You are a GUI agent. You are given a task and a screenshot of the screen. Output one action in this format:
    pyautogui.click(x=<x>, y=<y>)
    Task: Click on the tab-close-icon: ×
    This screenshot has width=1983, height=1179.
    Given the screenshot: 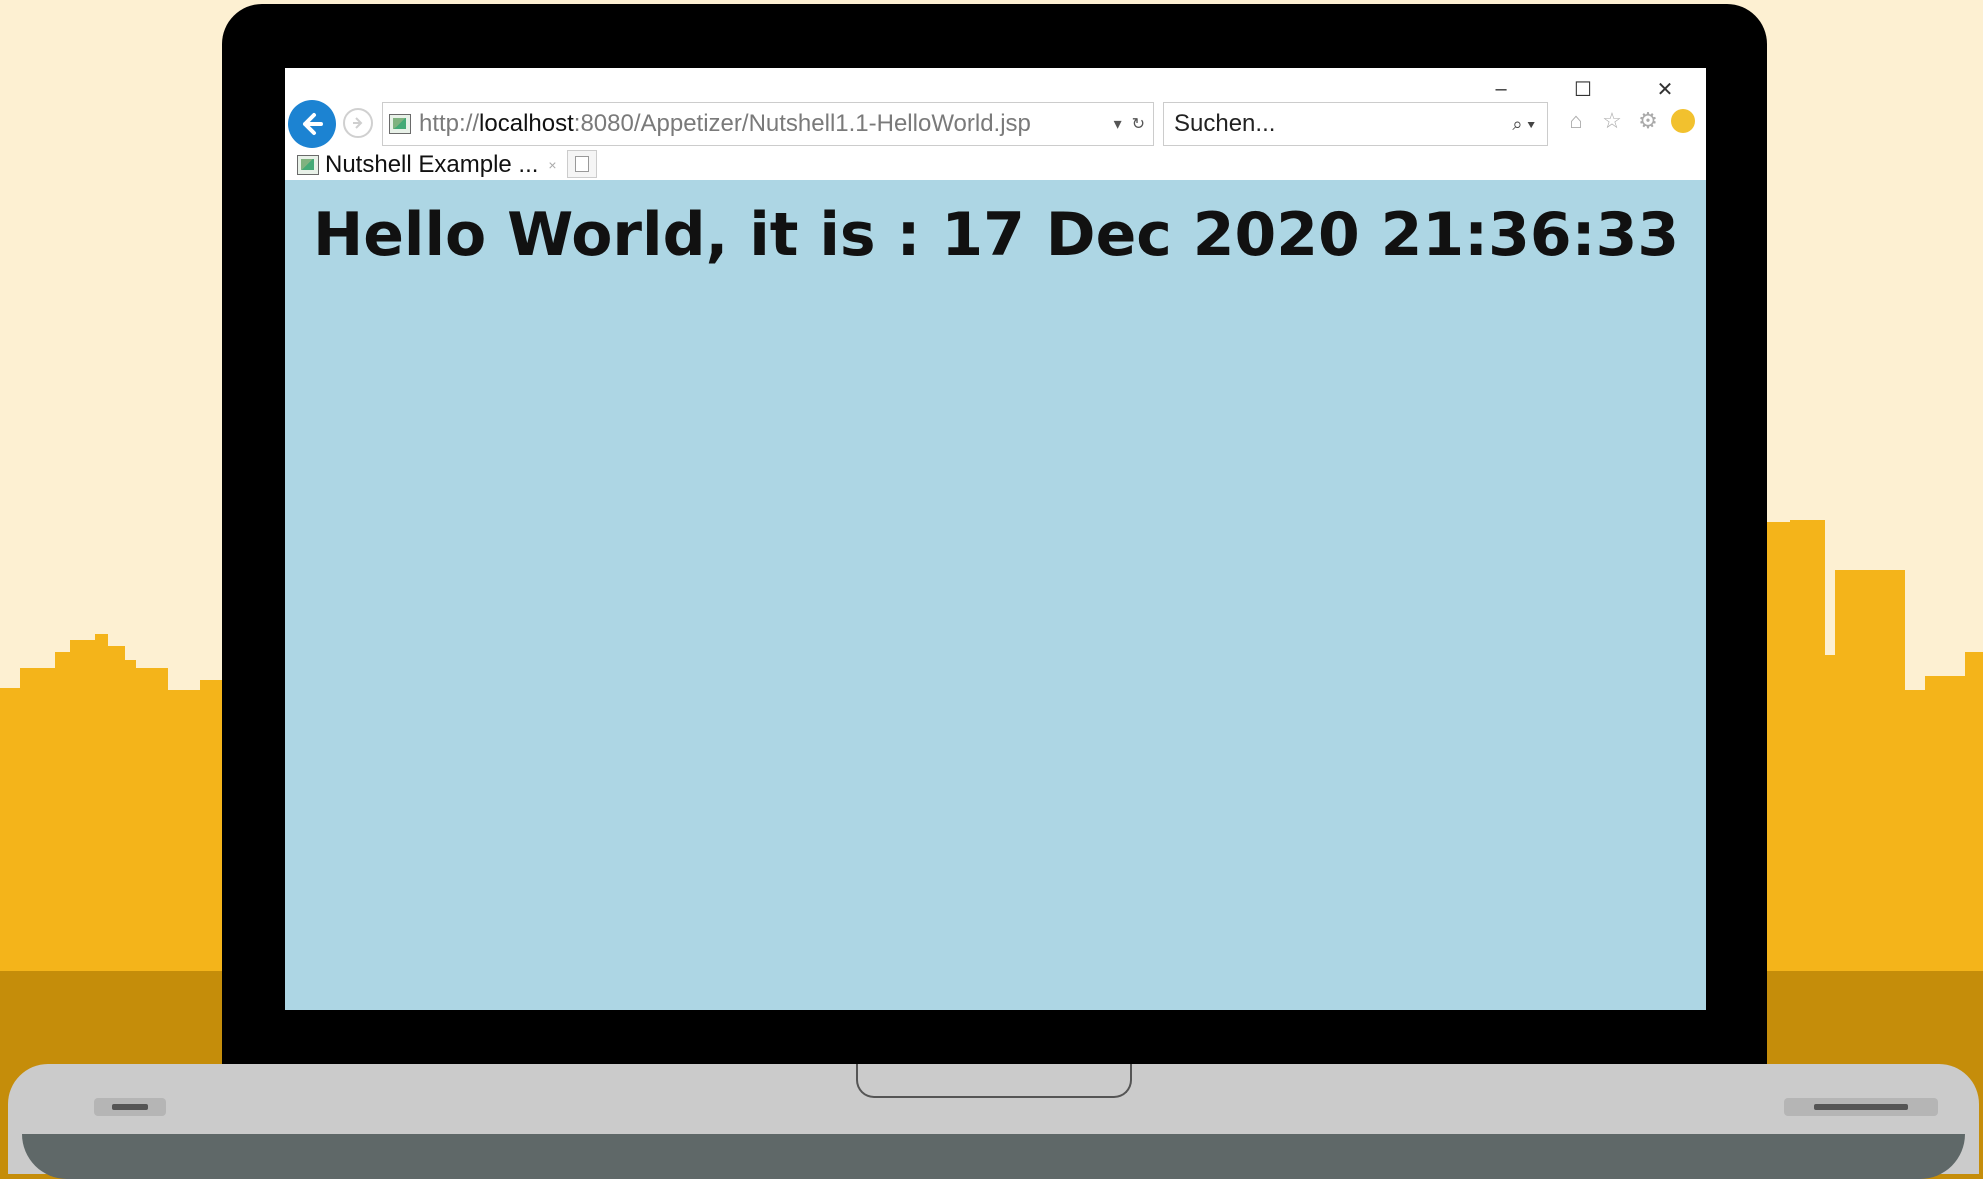 What is the action you would take?
    pyautogui.click(x=552, y=165)
    